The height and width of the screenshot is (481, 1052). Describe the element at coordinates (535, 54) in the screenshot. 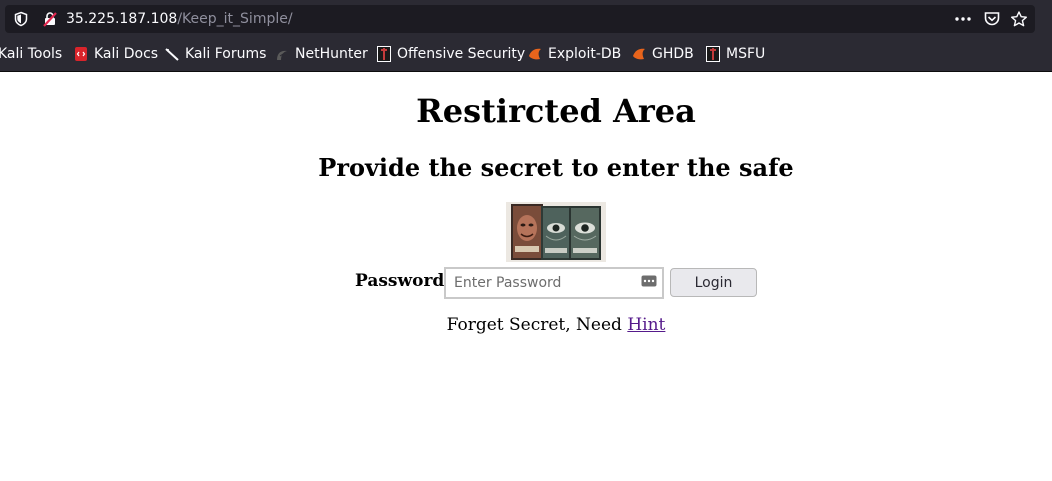

I see `exploitdb-icon` at that location.